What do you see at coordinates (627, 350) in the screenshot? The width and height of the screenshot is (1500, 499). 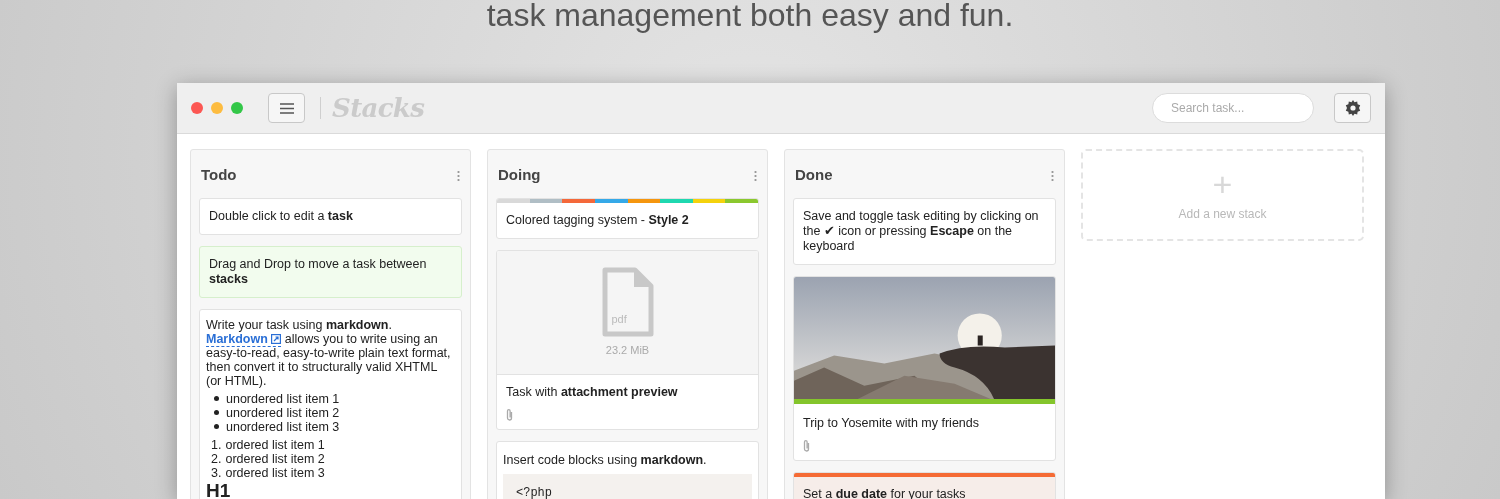 I see `file-size: 23.2 MiB` at bounding box center [627, 350].